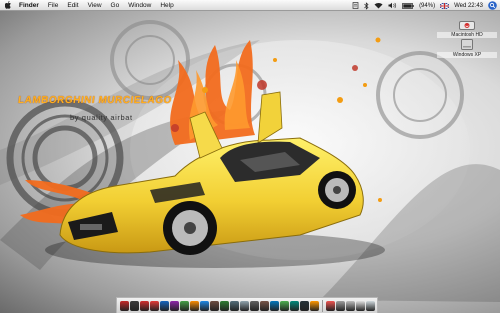  I want to click on wallpaper-subtitle: by quality airbat, so click(101, 117).